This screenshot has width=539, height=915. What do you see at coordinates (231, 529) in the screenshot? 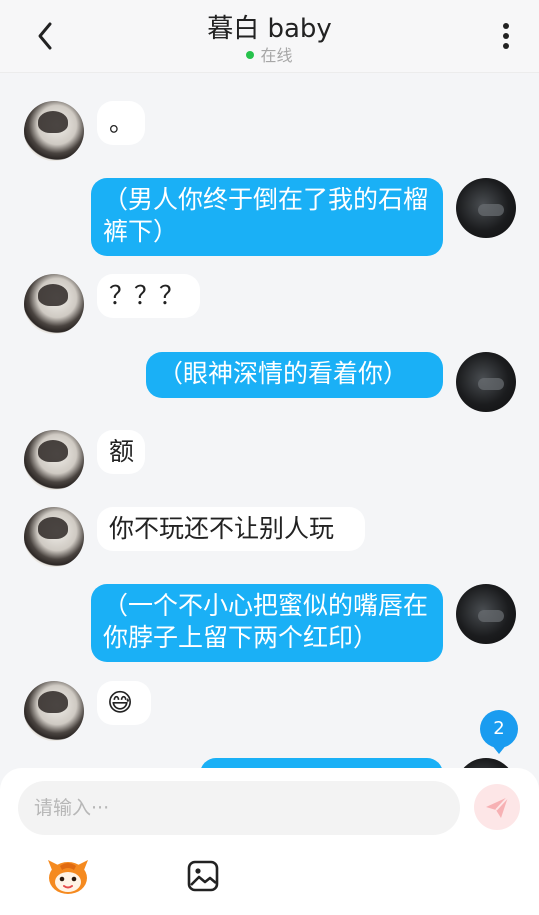
I see `incoming-message: 你不玩还不让别人玩` at bounding box center [231, 529].